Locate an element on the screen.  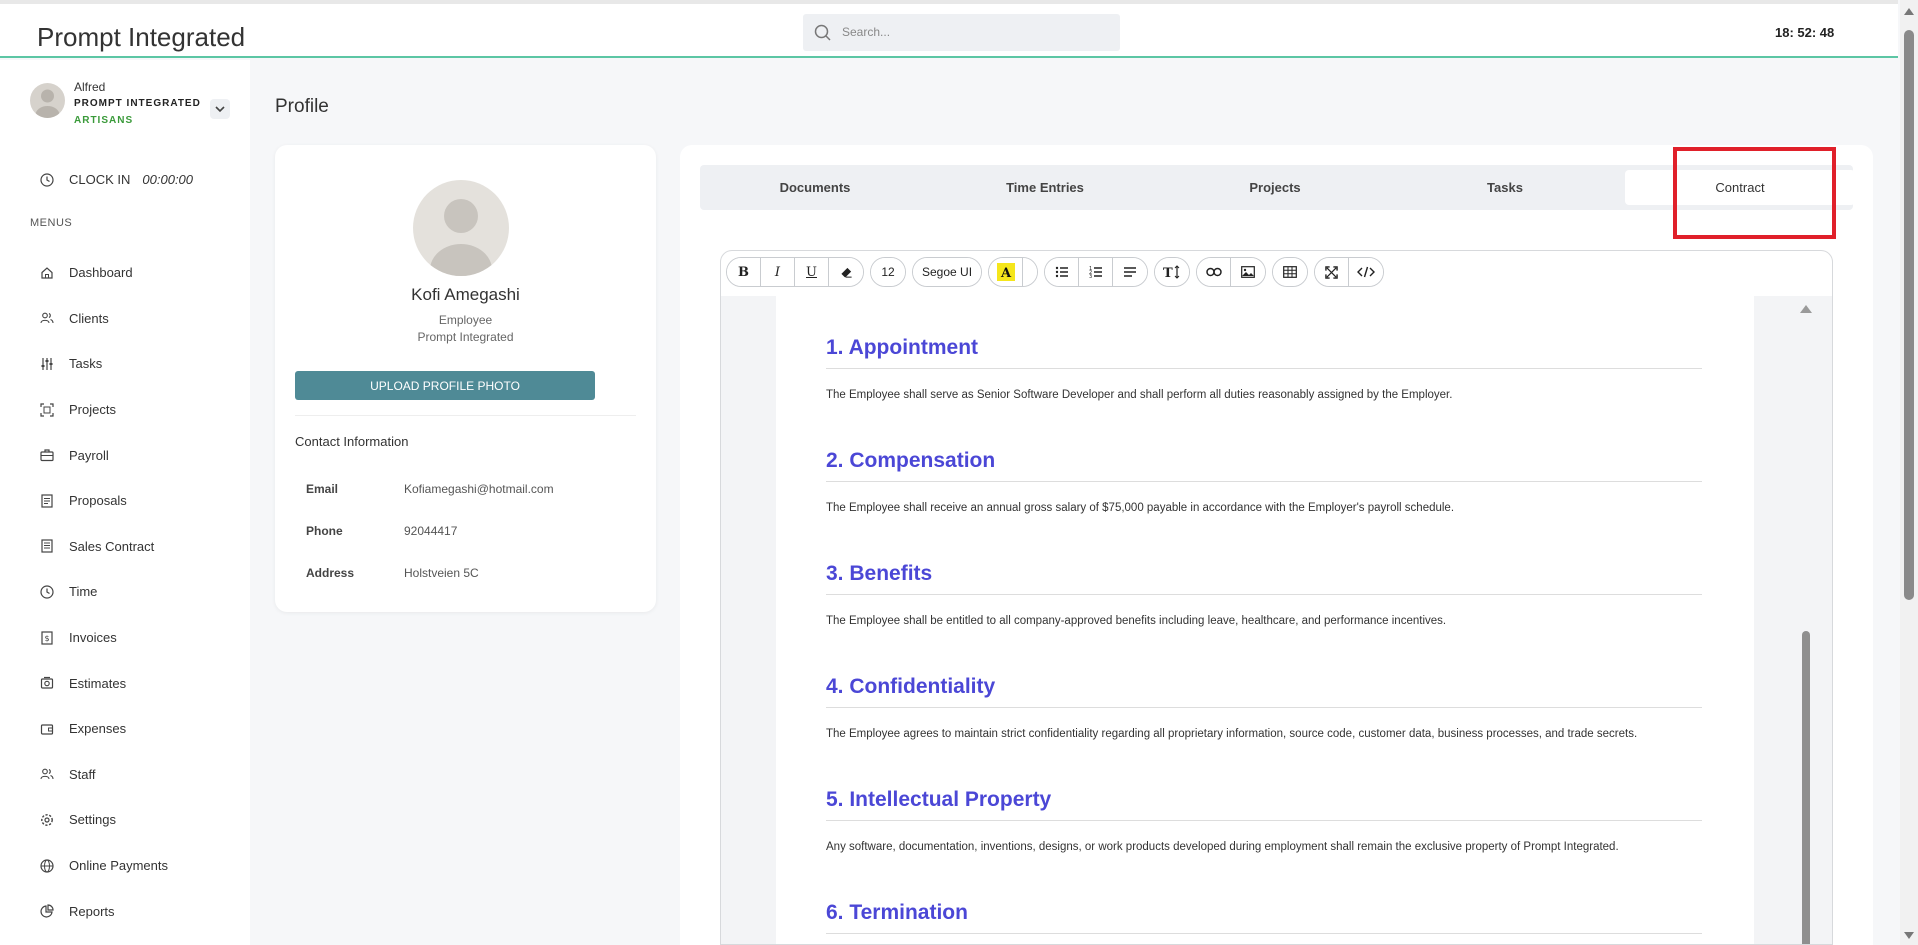
clear-format-button is located at coordinates (846, 272).